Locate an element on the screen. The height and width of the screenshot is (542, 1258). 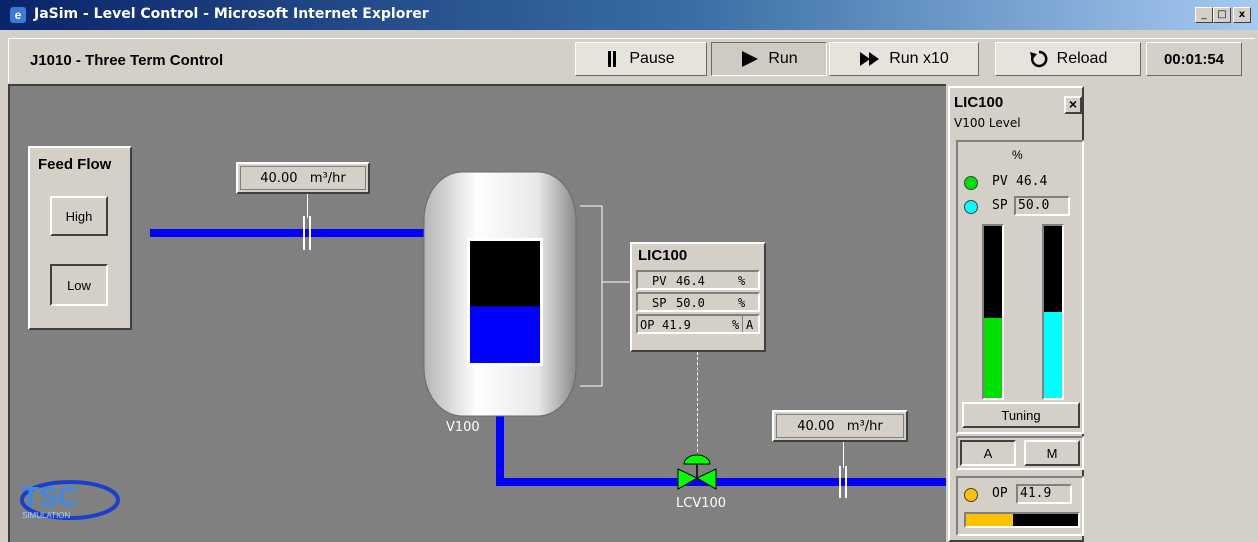
sp-value: 50.0 is located at coordinates (690, 303).